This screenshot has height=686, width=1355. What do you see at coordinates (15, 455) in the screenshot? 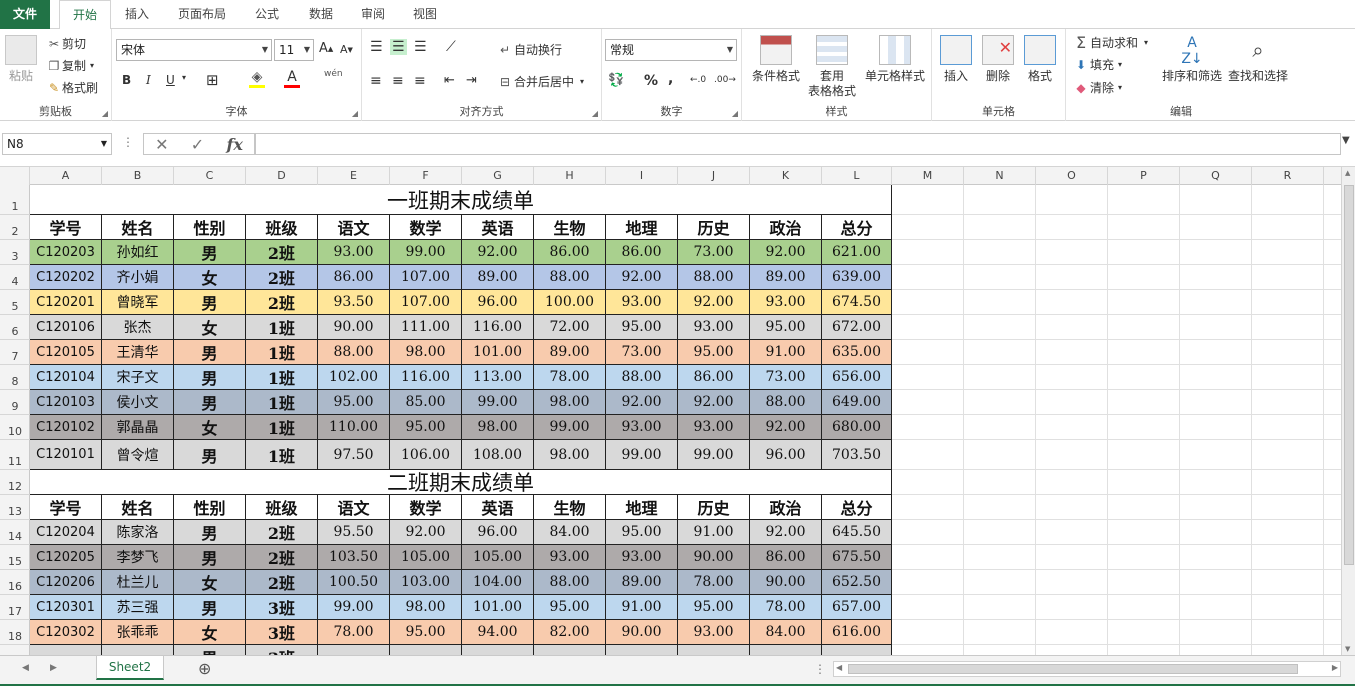
I see `row-header-11: 11` at bounding box center [15, 455].